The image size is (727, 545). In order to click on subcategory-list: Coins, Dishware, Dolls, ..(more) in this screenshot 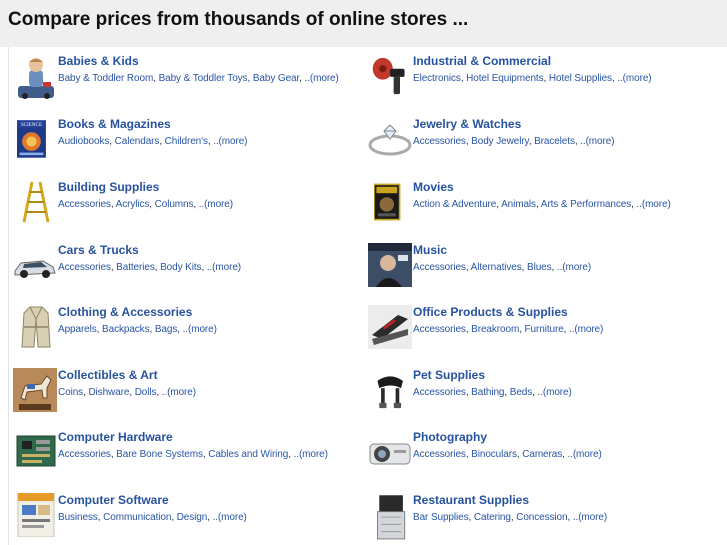, I will do `click(127, 392)`.